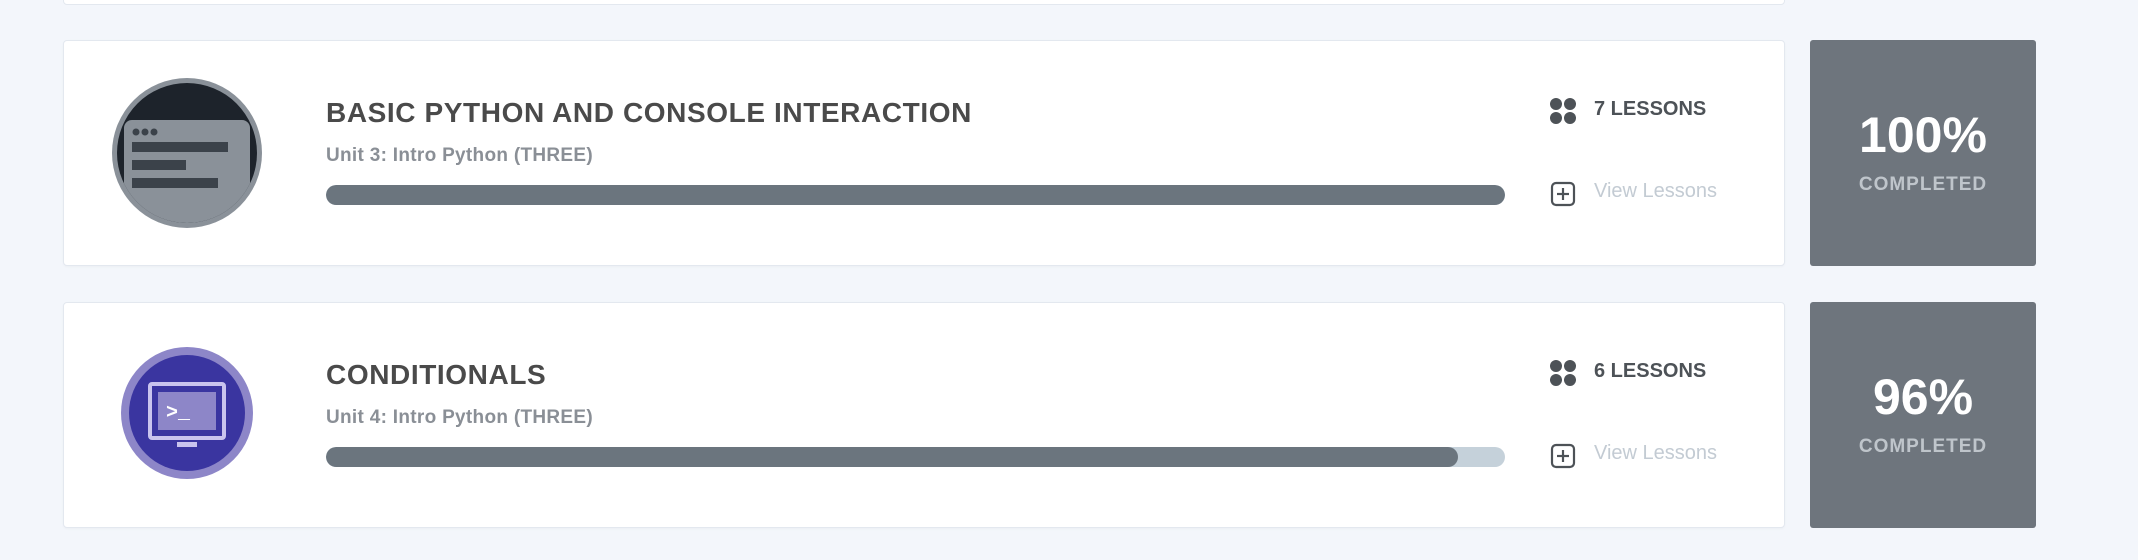  Describe the element at coordinates (1650, 109) in the screenshot. I see `lessons-count: 7 LESSONS` at that location.